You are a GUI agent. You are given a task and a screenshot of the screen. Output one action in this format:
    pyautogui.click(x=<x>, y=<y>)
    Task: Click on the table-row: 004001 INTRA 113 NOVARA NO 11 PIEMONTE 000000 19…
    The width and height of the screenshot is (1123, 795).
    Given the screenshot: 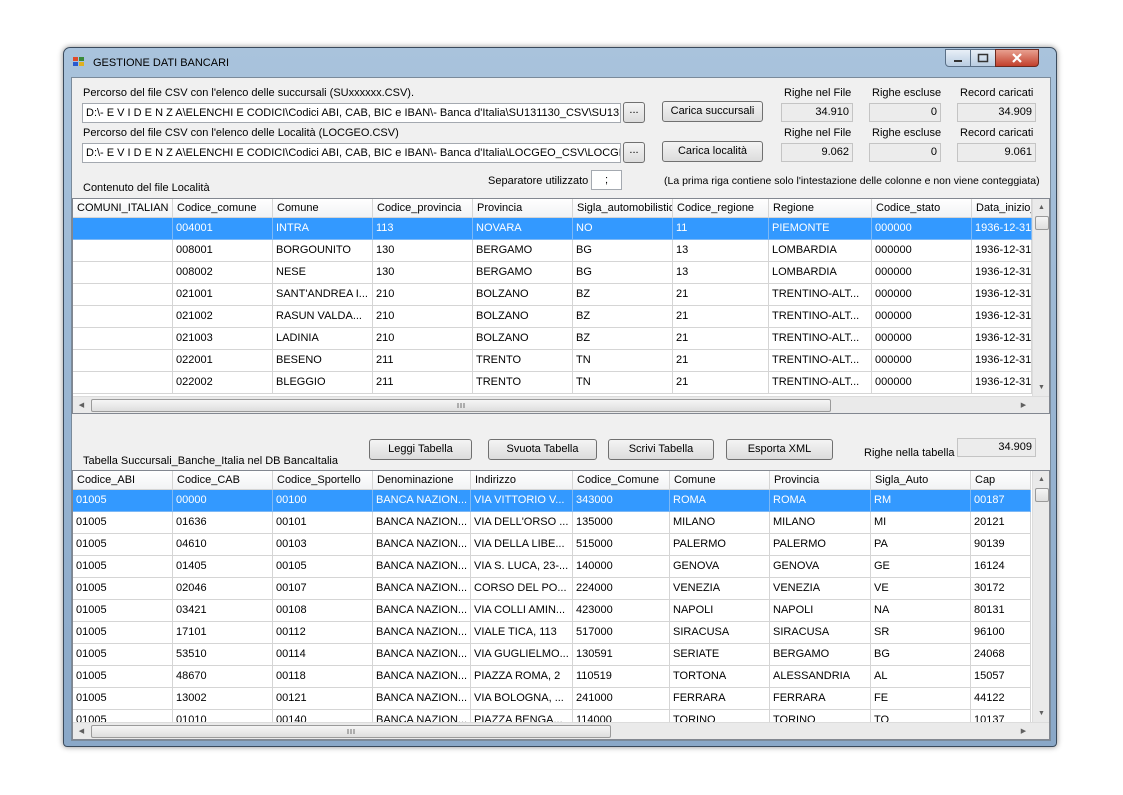 What is the action you would take?
    pyautogui.click(x=552, y=229)
    